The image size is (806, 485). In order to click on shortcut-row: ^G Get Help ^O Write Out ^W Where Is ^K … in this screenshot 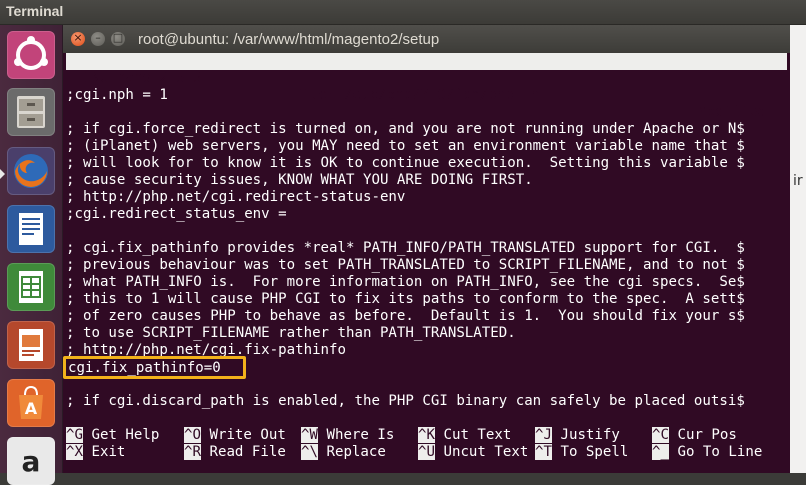, I will do `click(427, 435)`.